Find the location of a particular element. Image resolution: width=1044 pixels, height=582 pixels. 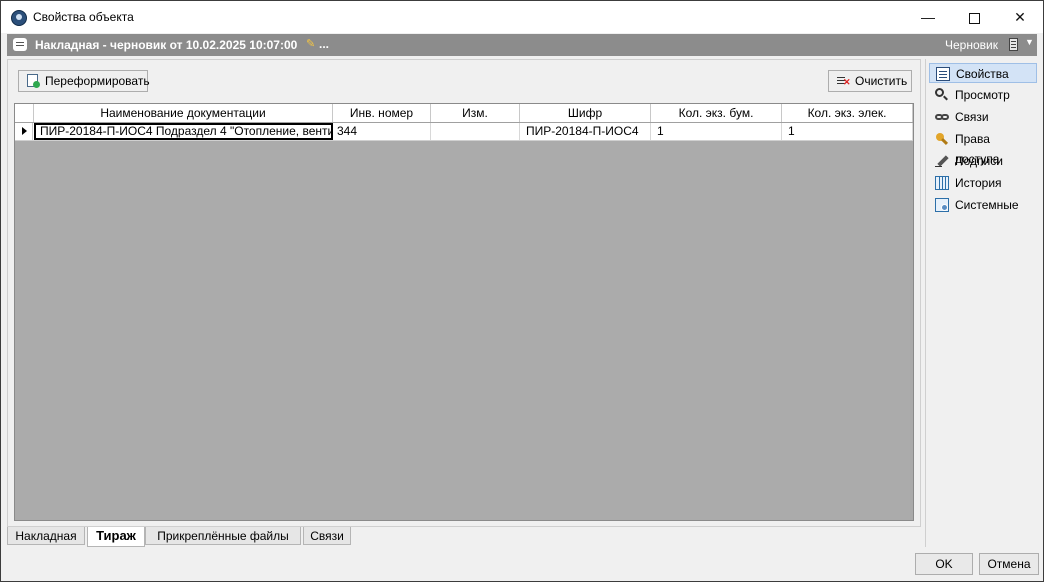

tab-print-run: Тираж is located at coordinates (116, 537).